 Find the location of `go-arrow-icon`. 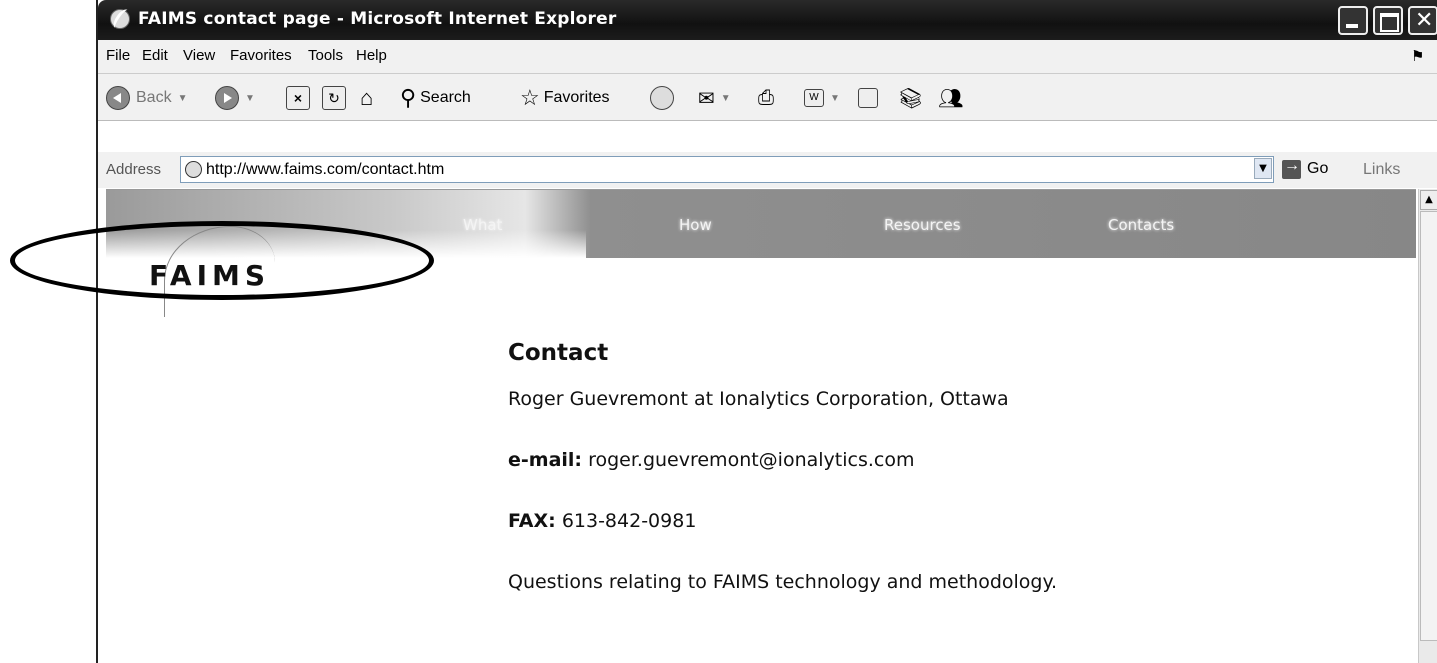

go-arrow-icon is located at coordinates (1291, 168).